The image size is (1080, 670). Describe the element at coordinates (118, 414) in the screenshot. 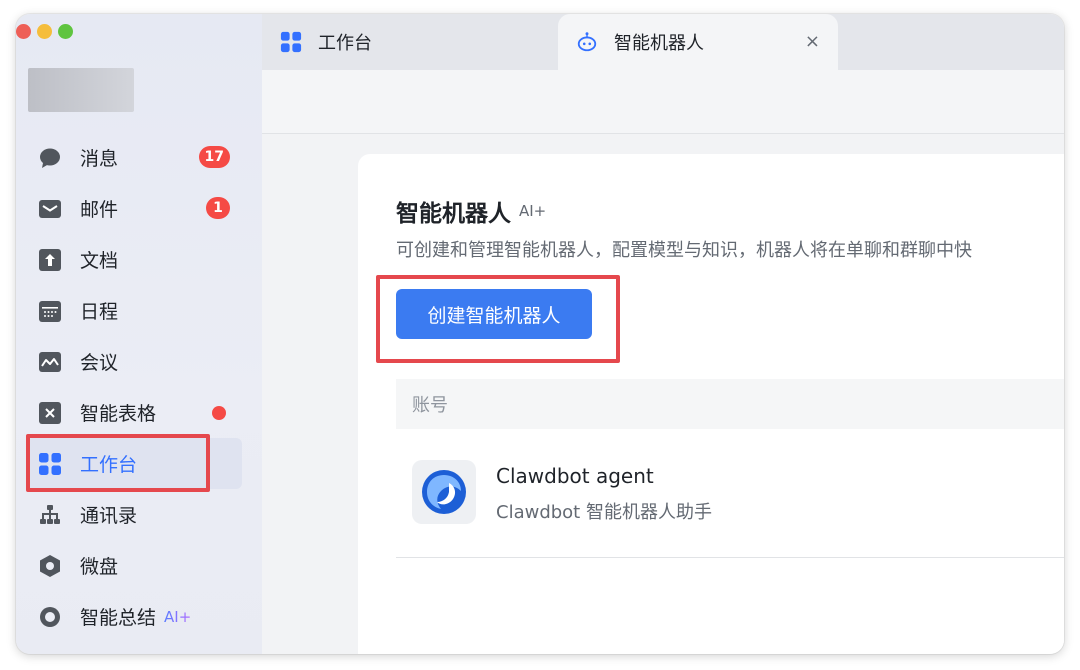

I see `sidebar-item-label: 智能表格` at that location.